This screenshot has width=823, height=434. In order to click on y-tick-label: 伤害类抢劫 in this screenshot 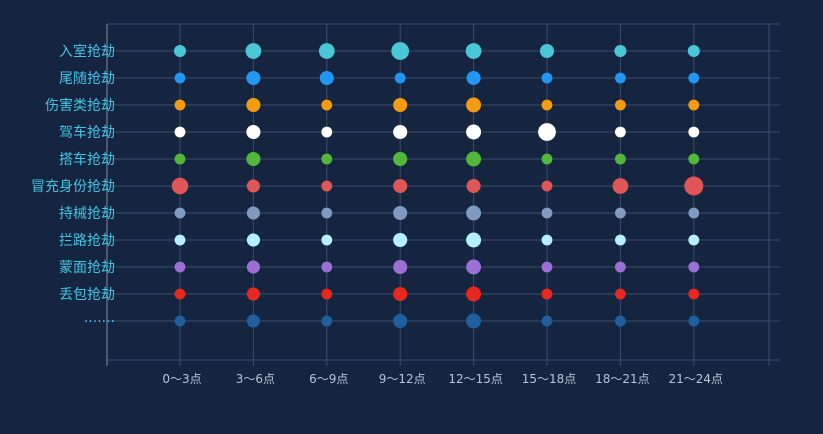, I will do `click(80, 105)`.